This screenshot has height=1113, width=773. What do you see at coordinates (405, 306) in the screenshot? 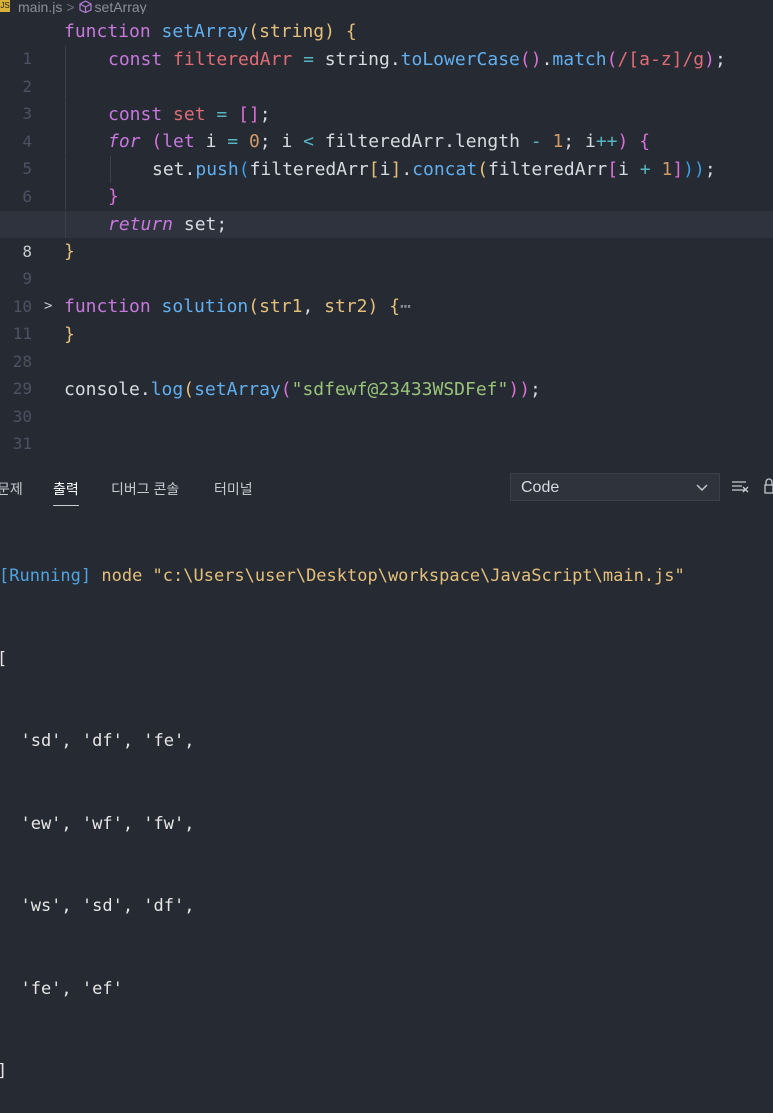
I see `folded-ellipsis: ⋯` at bounding box center [405, 306].